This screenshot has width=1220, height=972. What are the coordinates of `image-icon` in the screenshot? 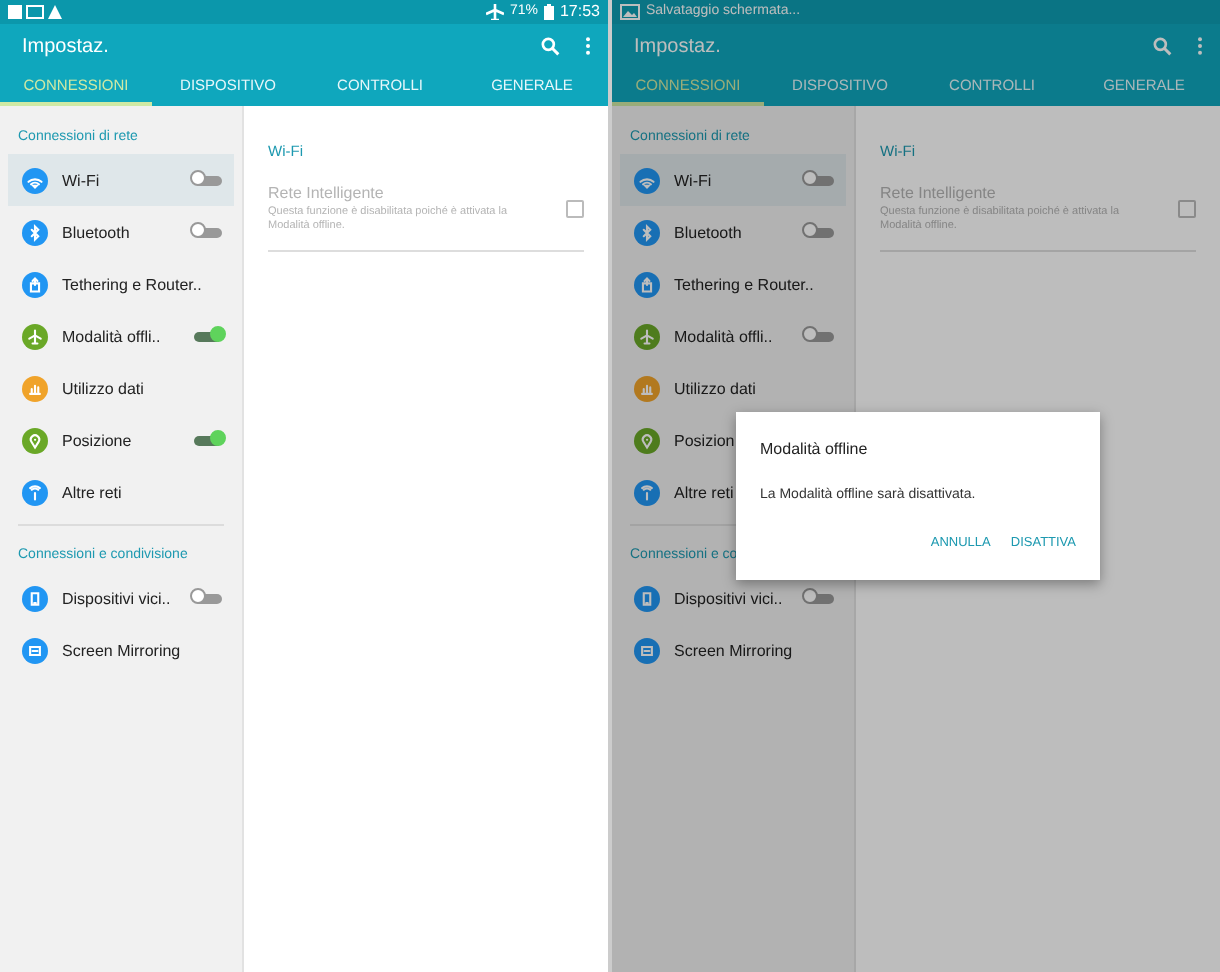 It's located at (630, 12).